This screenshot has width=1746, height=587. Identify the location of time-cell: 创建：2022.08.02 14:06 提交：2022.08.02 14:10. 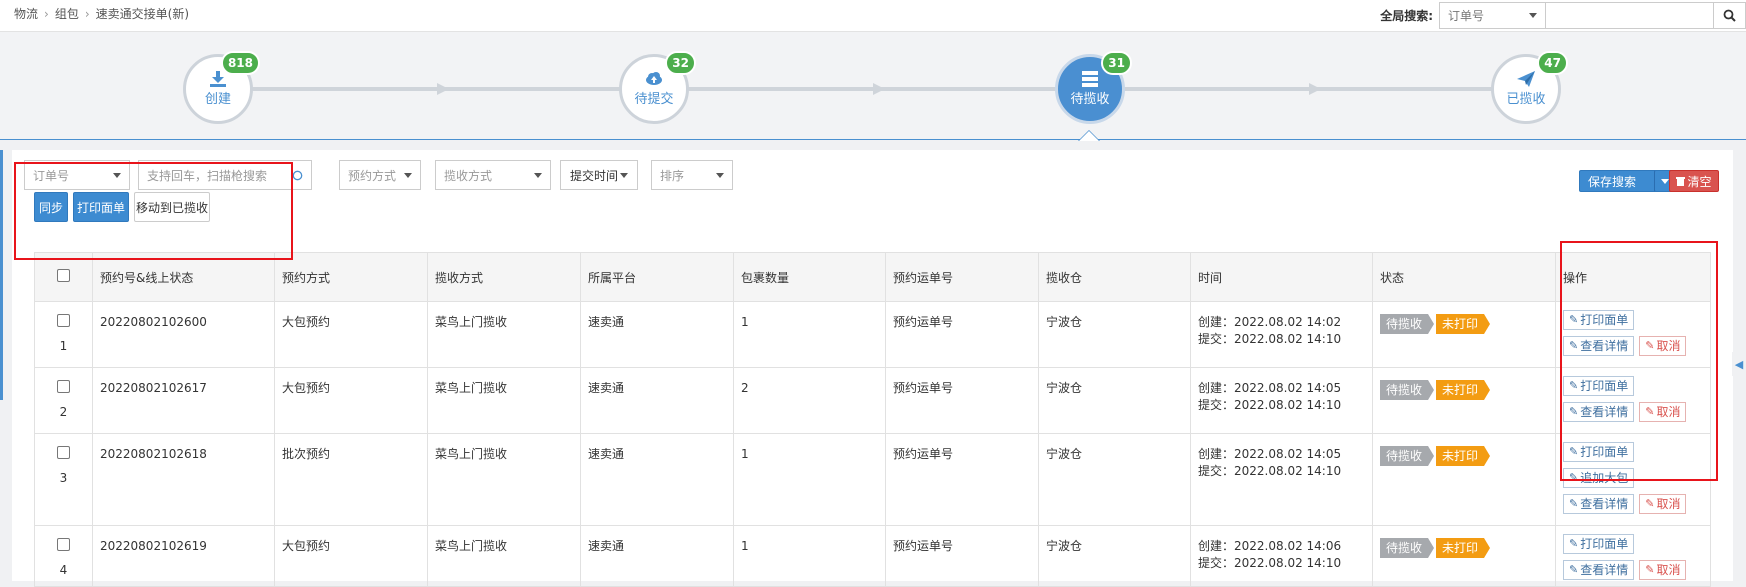
(1281, 556).